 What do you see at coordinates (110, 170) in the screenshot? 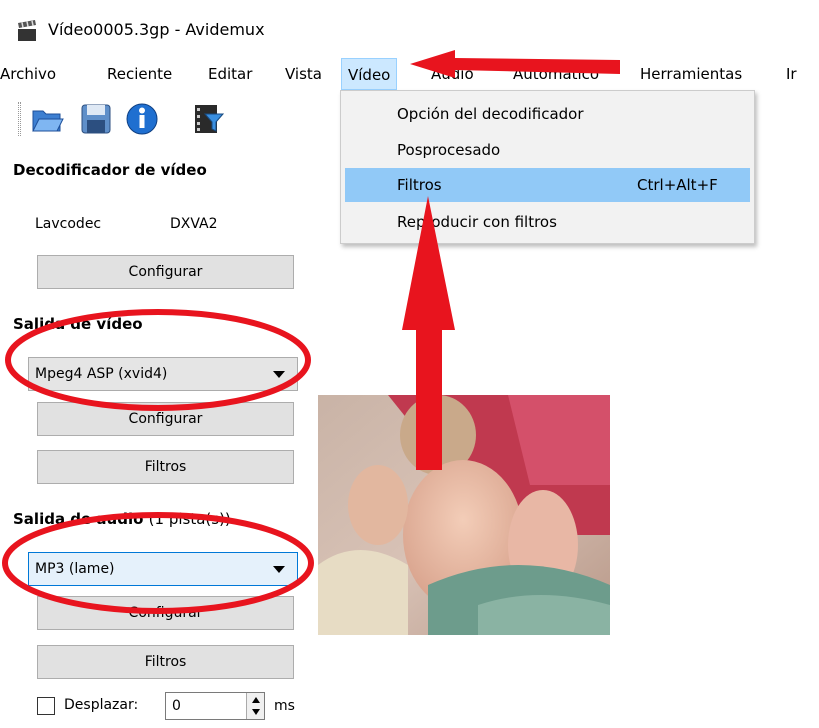
I see `decoder-section-title: Decodificador de vídeo` at bounding box center [110, 170].